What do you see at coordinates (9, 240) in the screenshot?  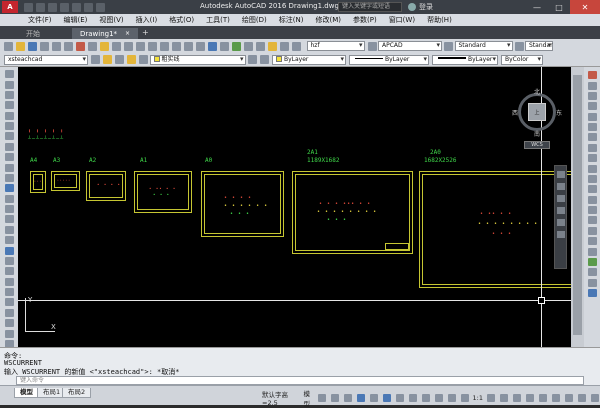 I see `region-icon` at bounding box center [9, 240].